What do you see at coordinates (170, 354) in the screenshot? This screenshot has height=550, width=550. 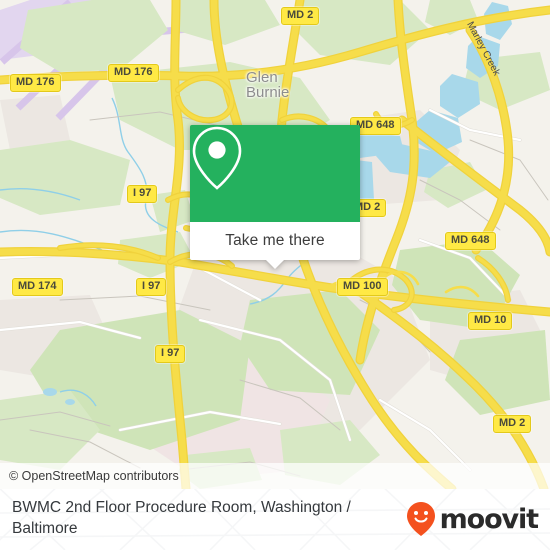 I see `shield-i-97-south: I 97` at bounding box center [170, 354].